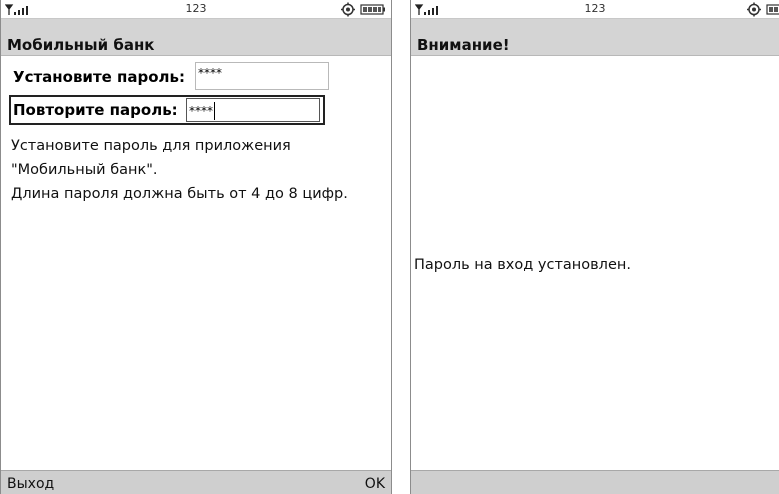 This screenshot has width=779, height=494. What do you see at coordinates (196, 37) in the screenshot?
I see `screen-title-bar: Мобильный банк` at bounding box center [196, 37].